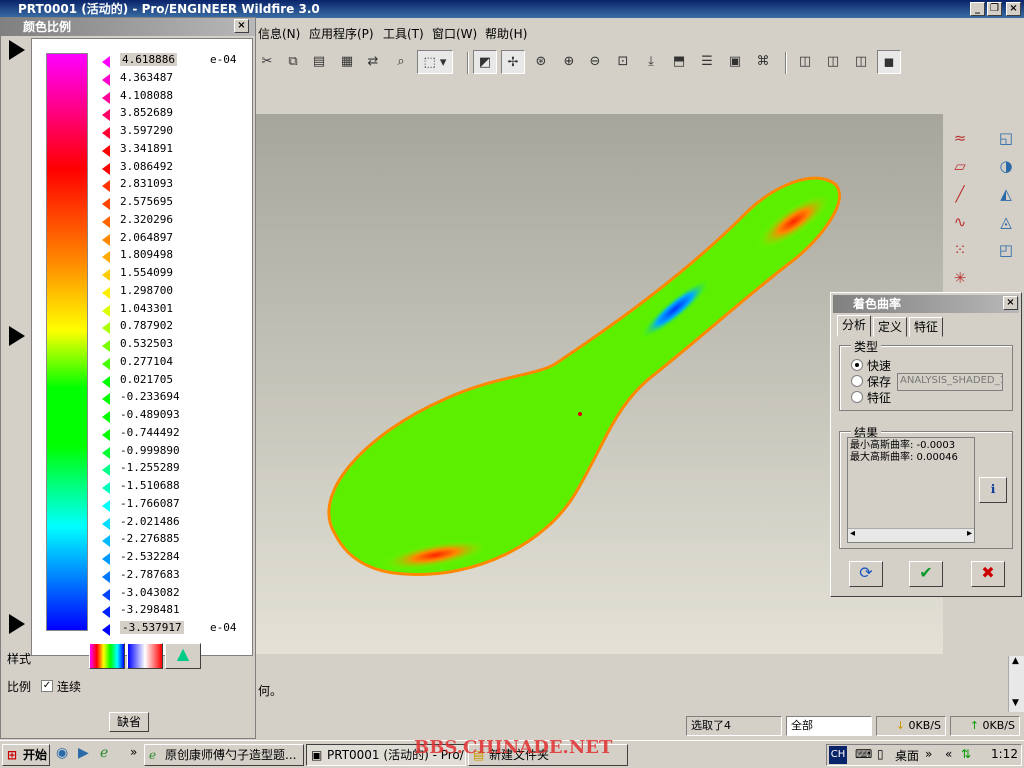  What do you see at coordinates (911, 535) in the screenshot?
I see `results-horizontal-scrollbar: ◂ ▸` at bounding box center [911, 535].